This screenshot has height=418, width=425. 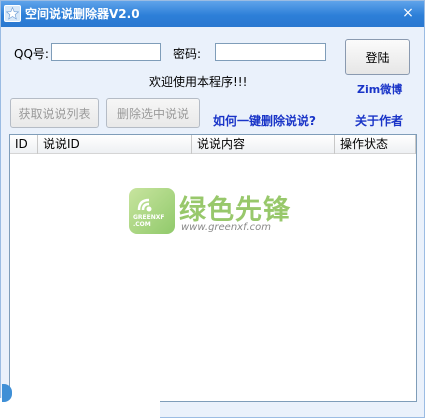 I want to click on column-header-shuoshuo-id: 说说ID, so click(x=115, y=144).